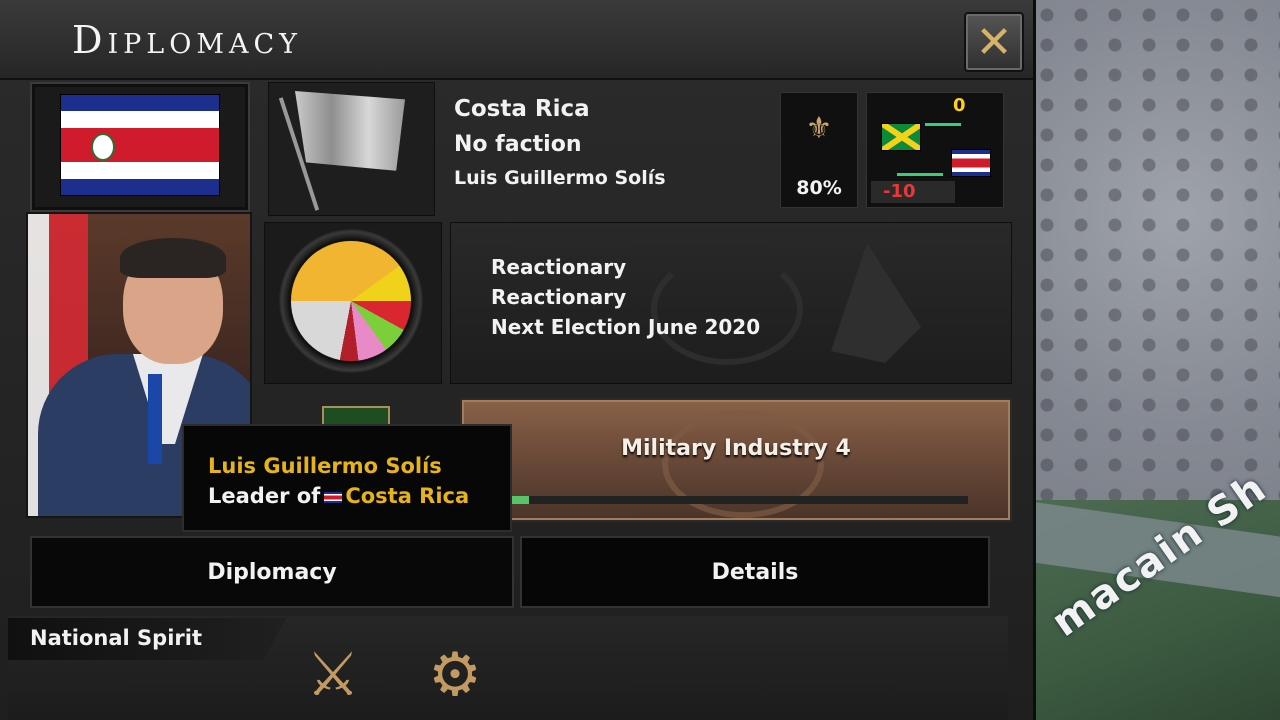 The height and width of the screenshot is (720, 1280). Describe the element at coordinates (516, 40) in the screenshot. I see `title-bar: Diplomacy ✕` at that location.